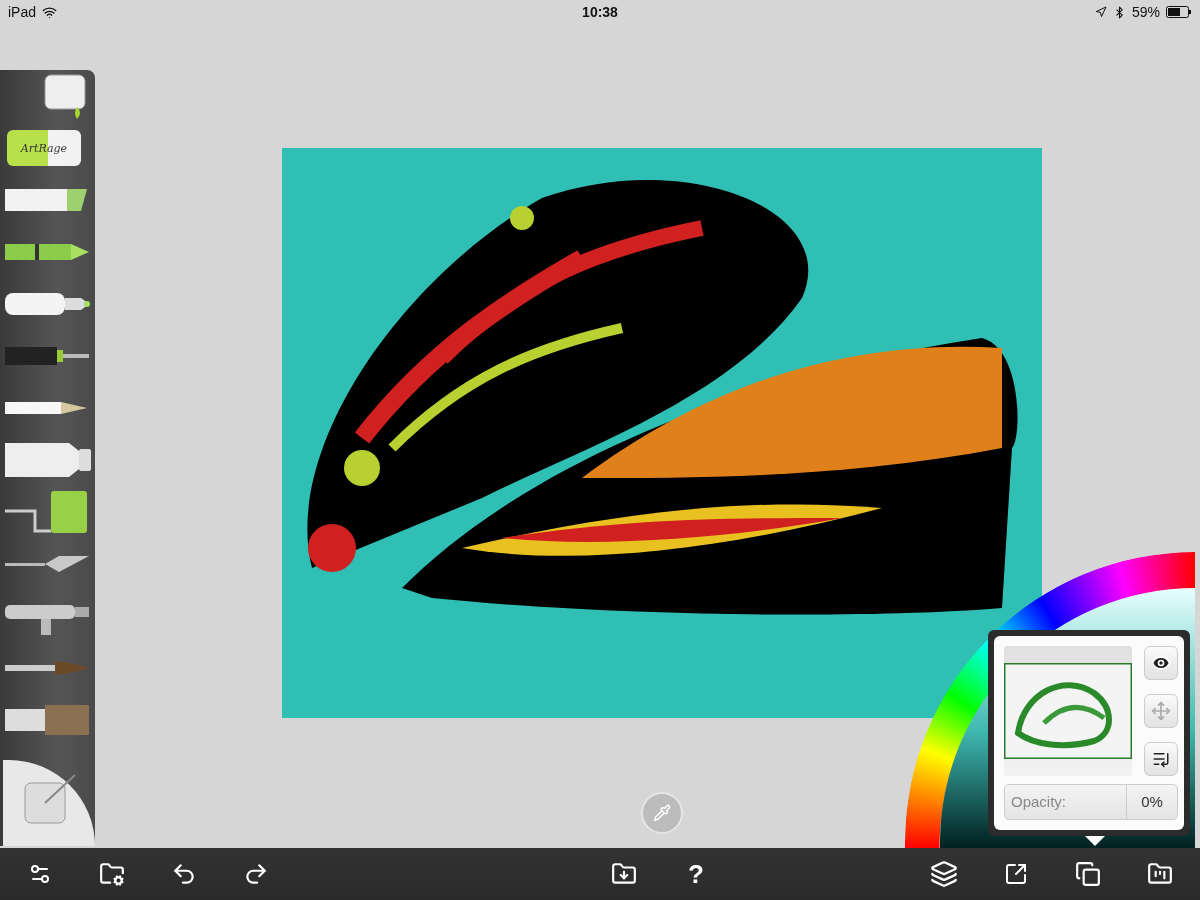 Image resolution: width=1200 pixels, height=900 pixels. Describe the element at coordinates (22, 12) in the screenshot. I see `device-name: iPad` at that location.